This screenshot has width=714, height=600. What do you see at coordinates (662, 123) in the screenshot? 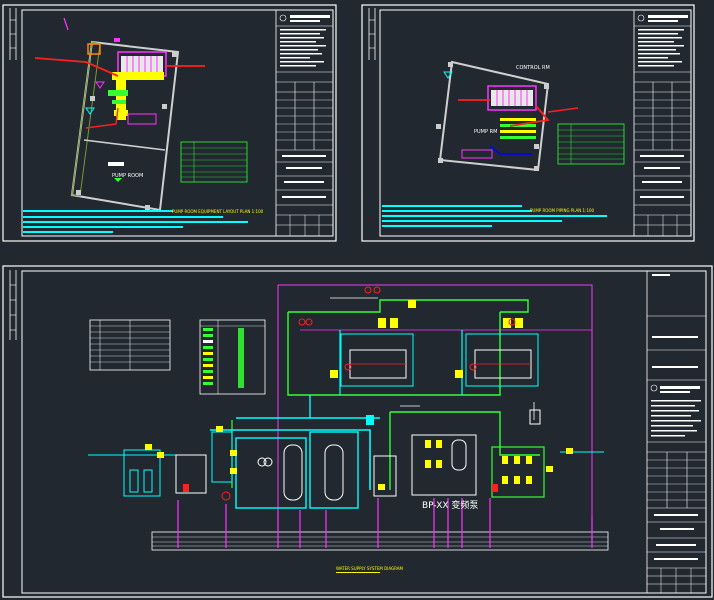
I see `sheet-2-title-block` at bounding box center [662, 123].